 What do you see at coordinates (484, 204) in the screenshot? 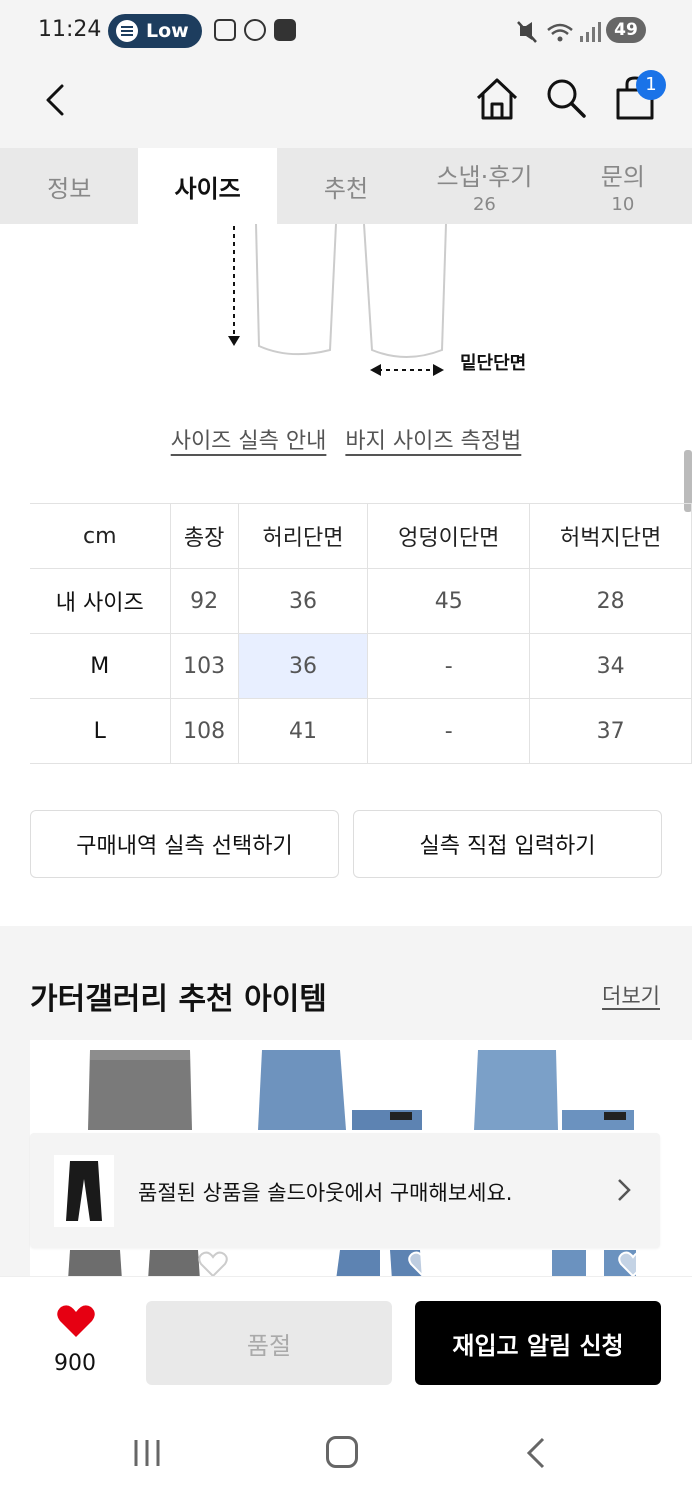
I see `tab-count: 26` at bounding box center [484, 204].